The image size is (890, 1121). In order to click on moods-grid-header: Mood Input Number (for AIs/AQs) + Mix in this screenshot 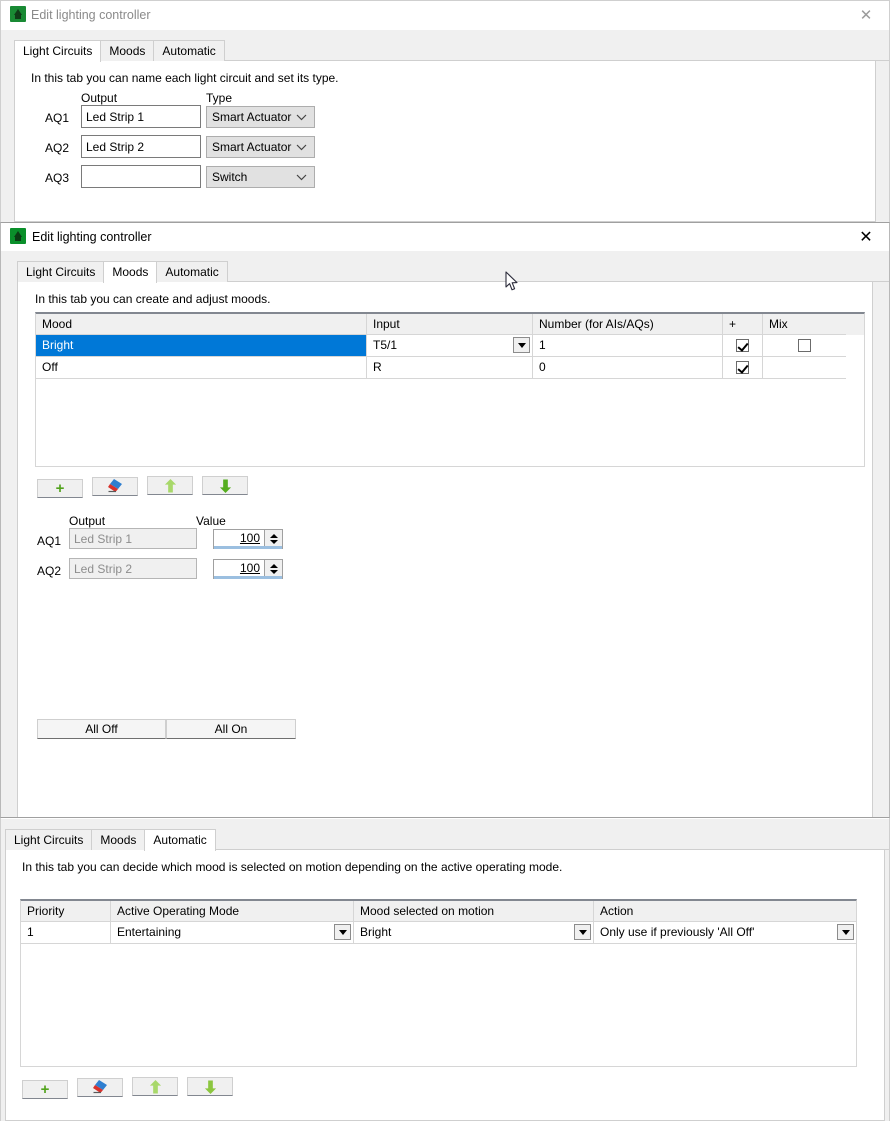, I will do `click(450, 324)`.